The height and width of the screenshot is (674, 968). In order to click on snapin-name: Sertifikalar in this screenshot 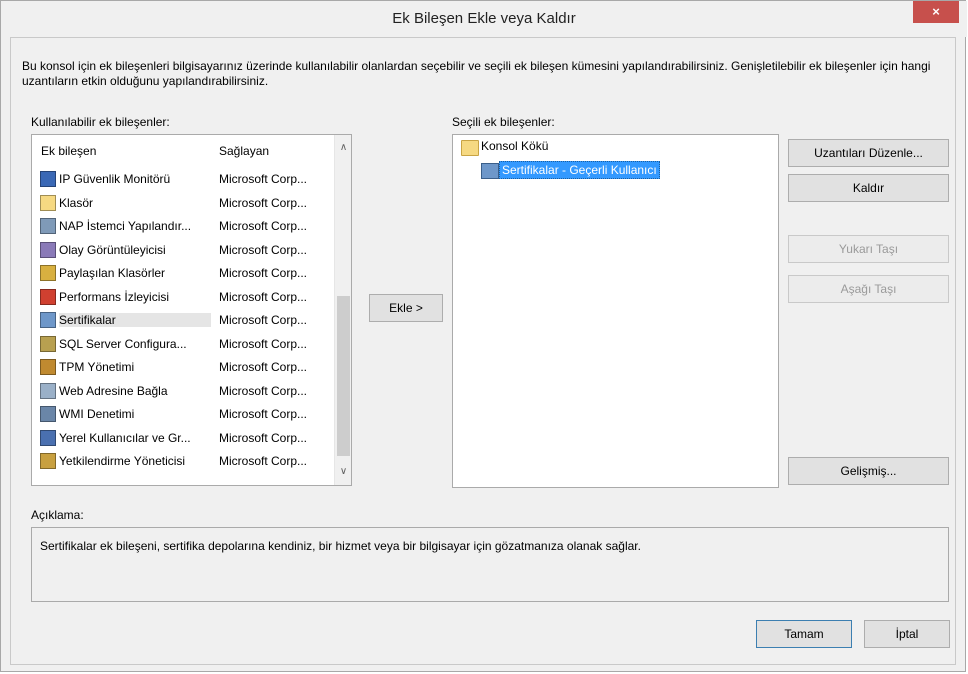, I will do `click(135, 320)`.